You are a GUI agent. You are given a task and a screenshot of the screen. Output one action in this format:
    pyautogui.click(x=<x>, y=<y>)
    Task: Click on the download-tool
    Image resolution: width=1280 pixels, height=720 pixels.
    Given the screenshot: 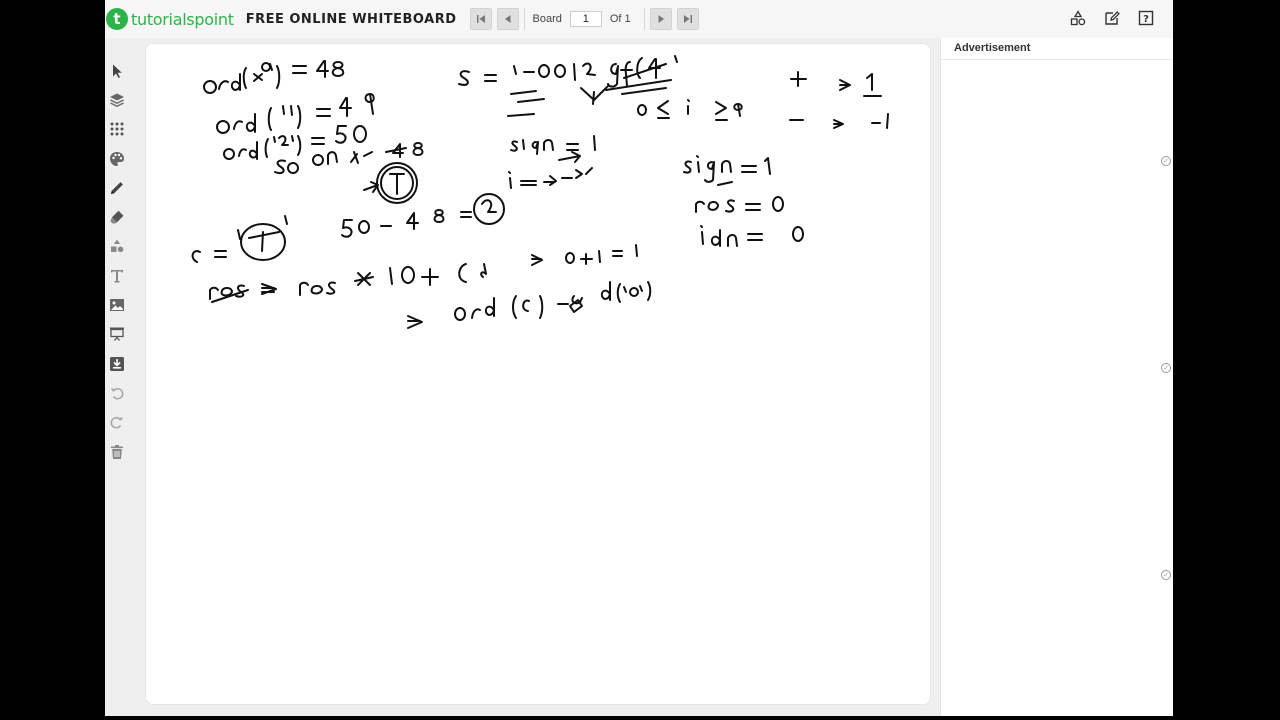 What is the action you would take?
    pyautogui.click(x=117, y=363)
    